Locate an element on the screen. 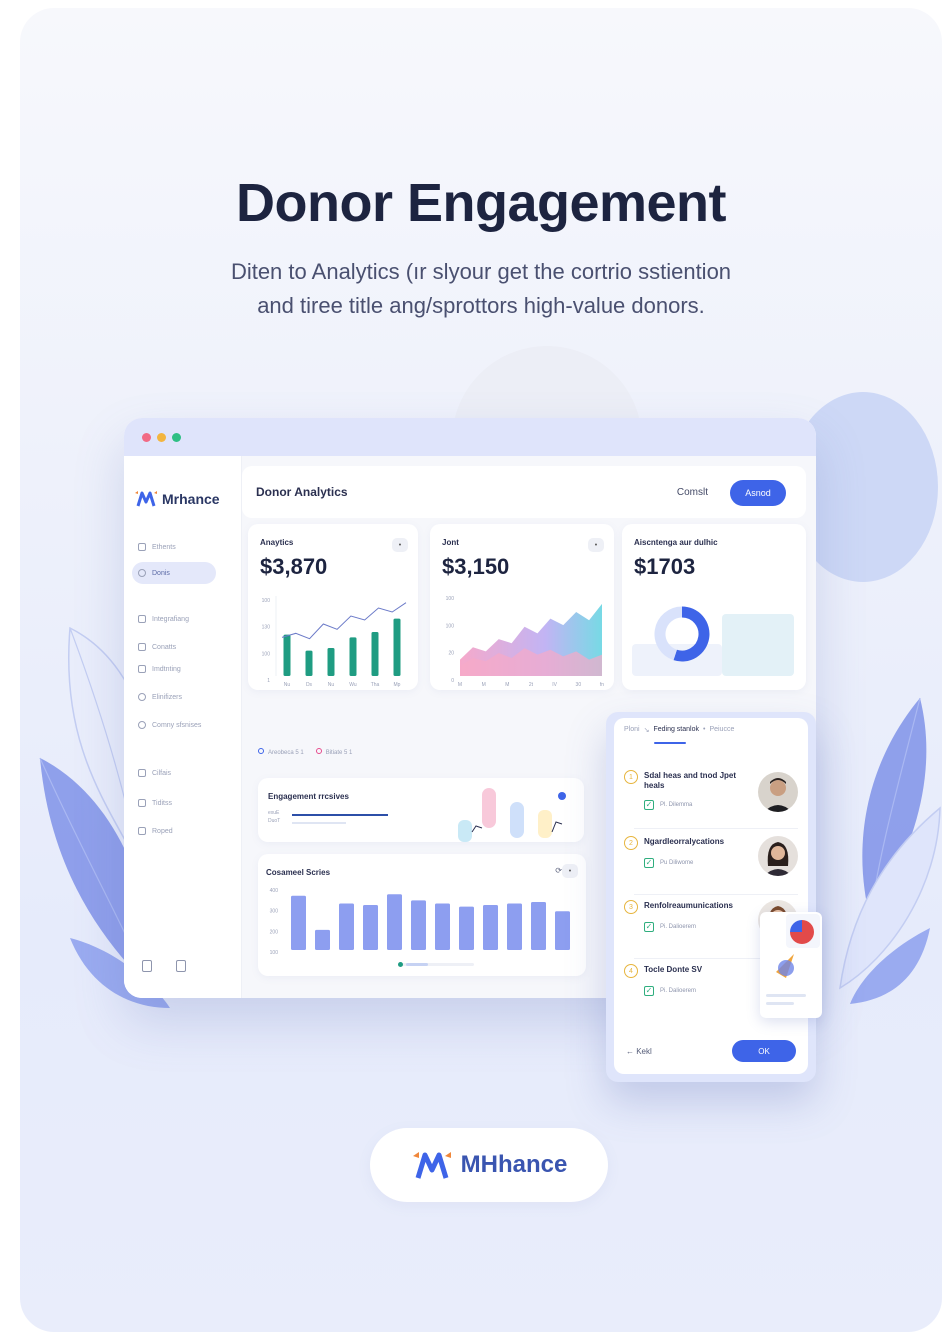  tab-peiucce: Peiucce is located at coordinates (721, 730).